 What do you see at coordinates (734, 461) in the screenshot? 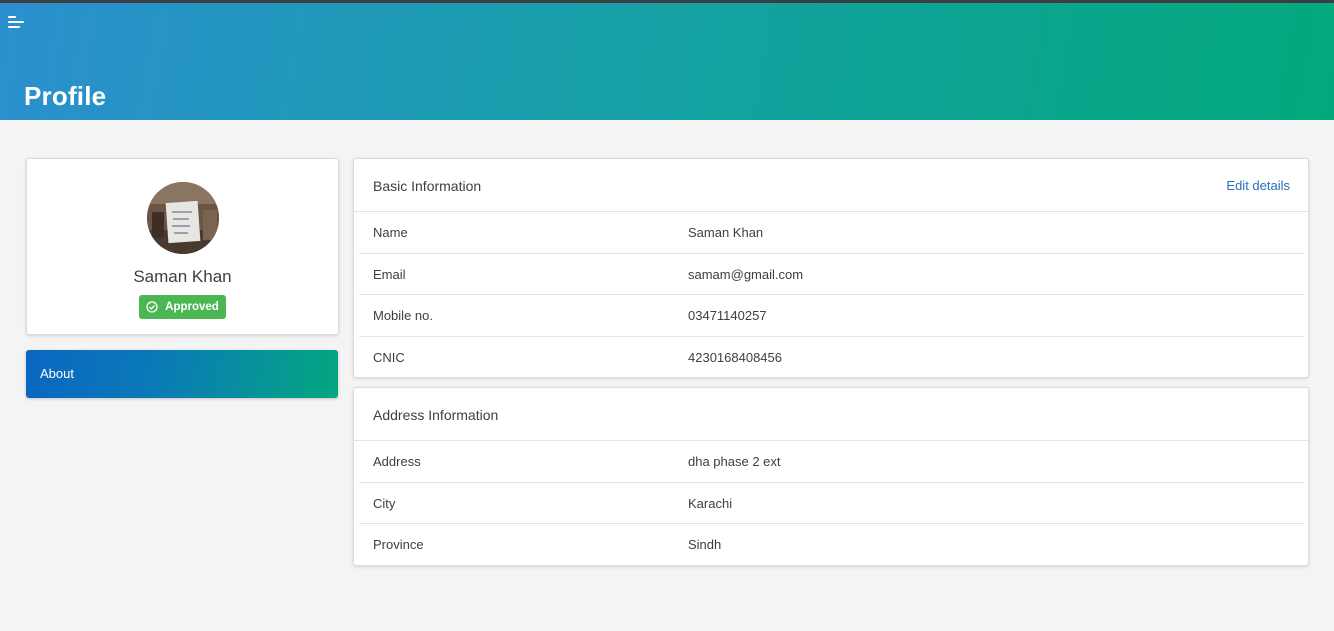
I see `field-value: dha phase 2 ext` at bounding box center [734, 461].